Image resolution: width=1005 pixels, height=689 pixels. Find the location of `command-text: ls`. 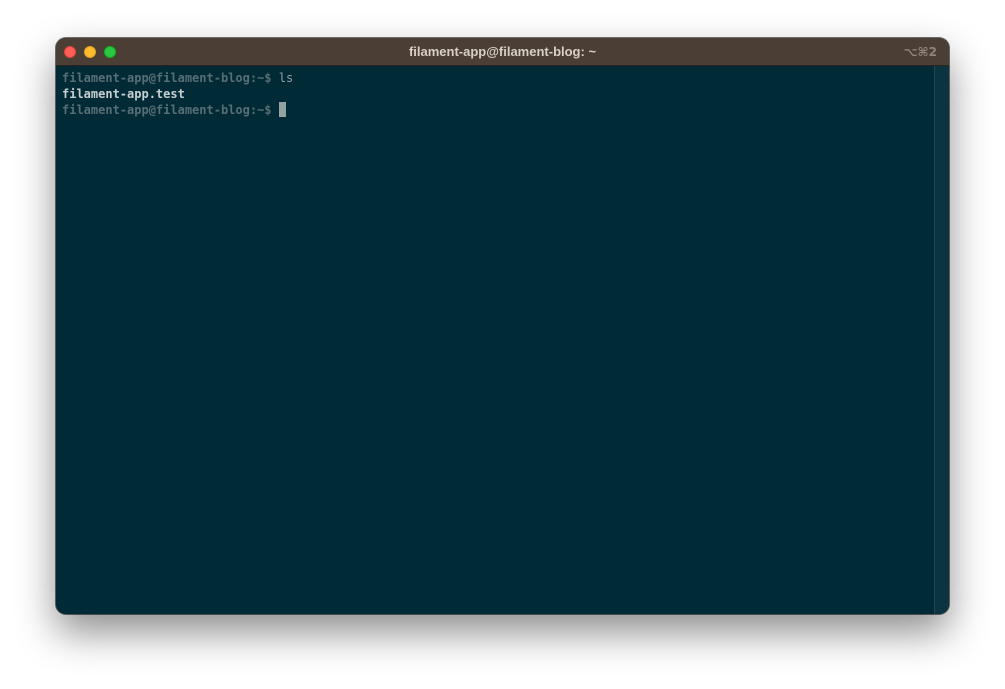

command-text: ls is located at coordinates (286, 78).